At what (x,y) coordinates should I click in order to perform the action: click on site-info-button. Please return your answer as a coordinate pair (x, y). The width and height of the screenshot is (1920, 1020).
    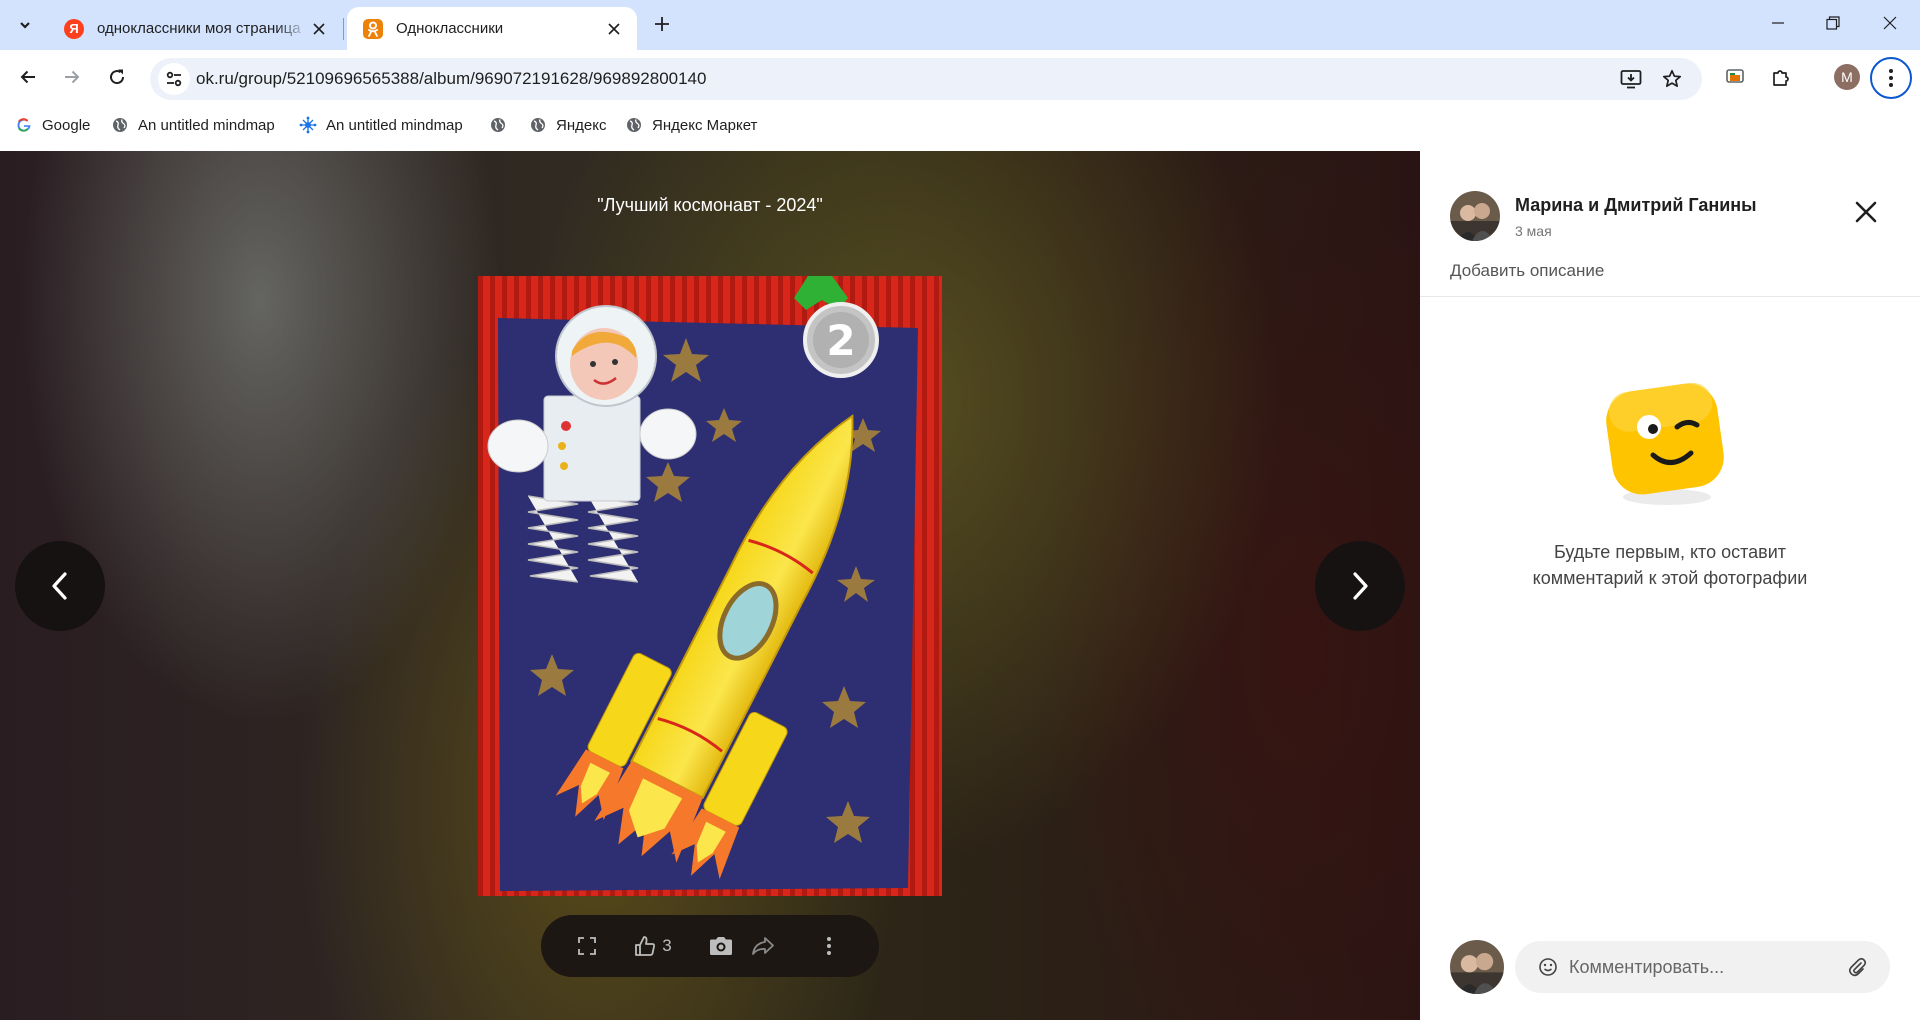
    Looking at the image, I should click on (174, 79).